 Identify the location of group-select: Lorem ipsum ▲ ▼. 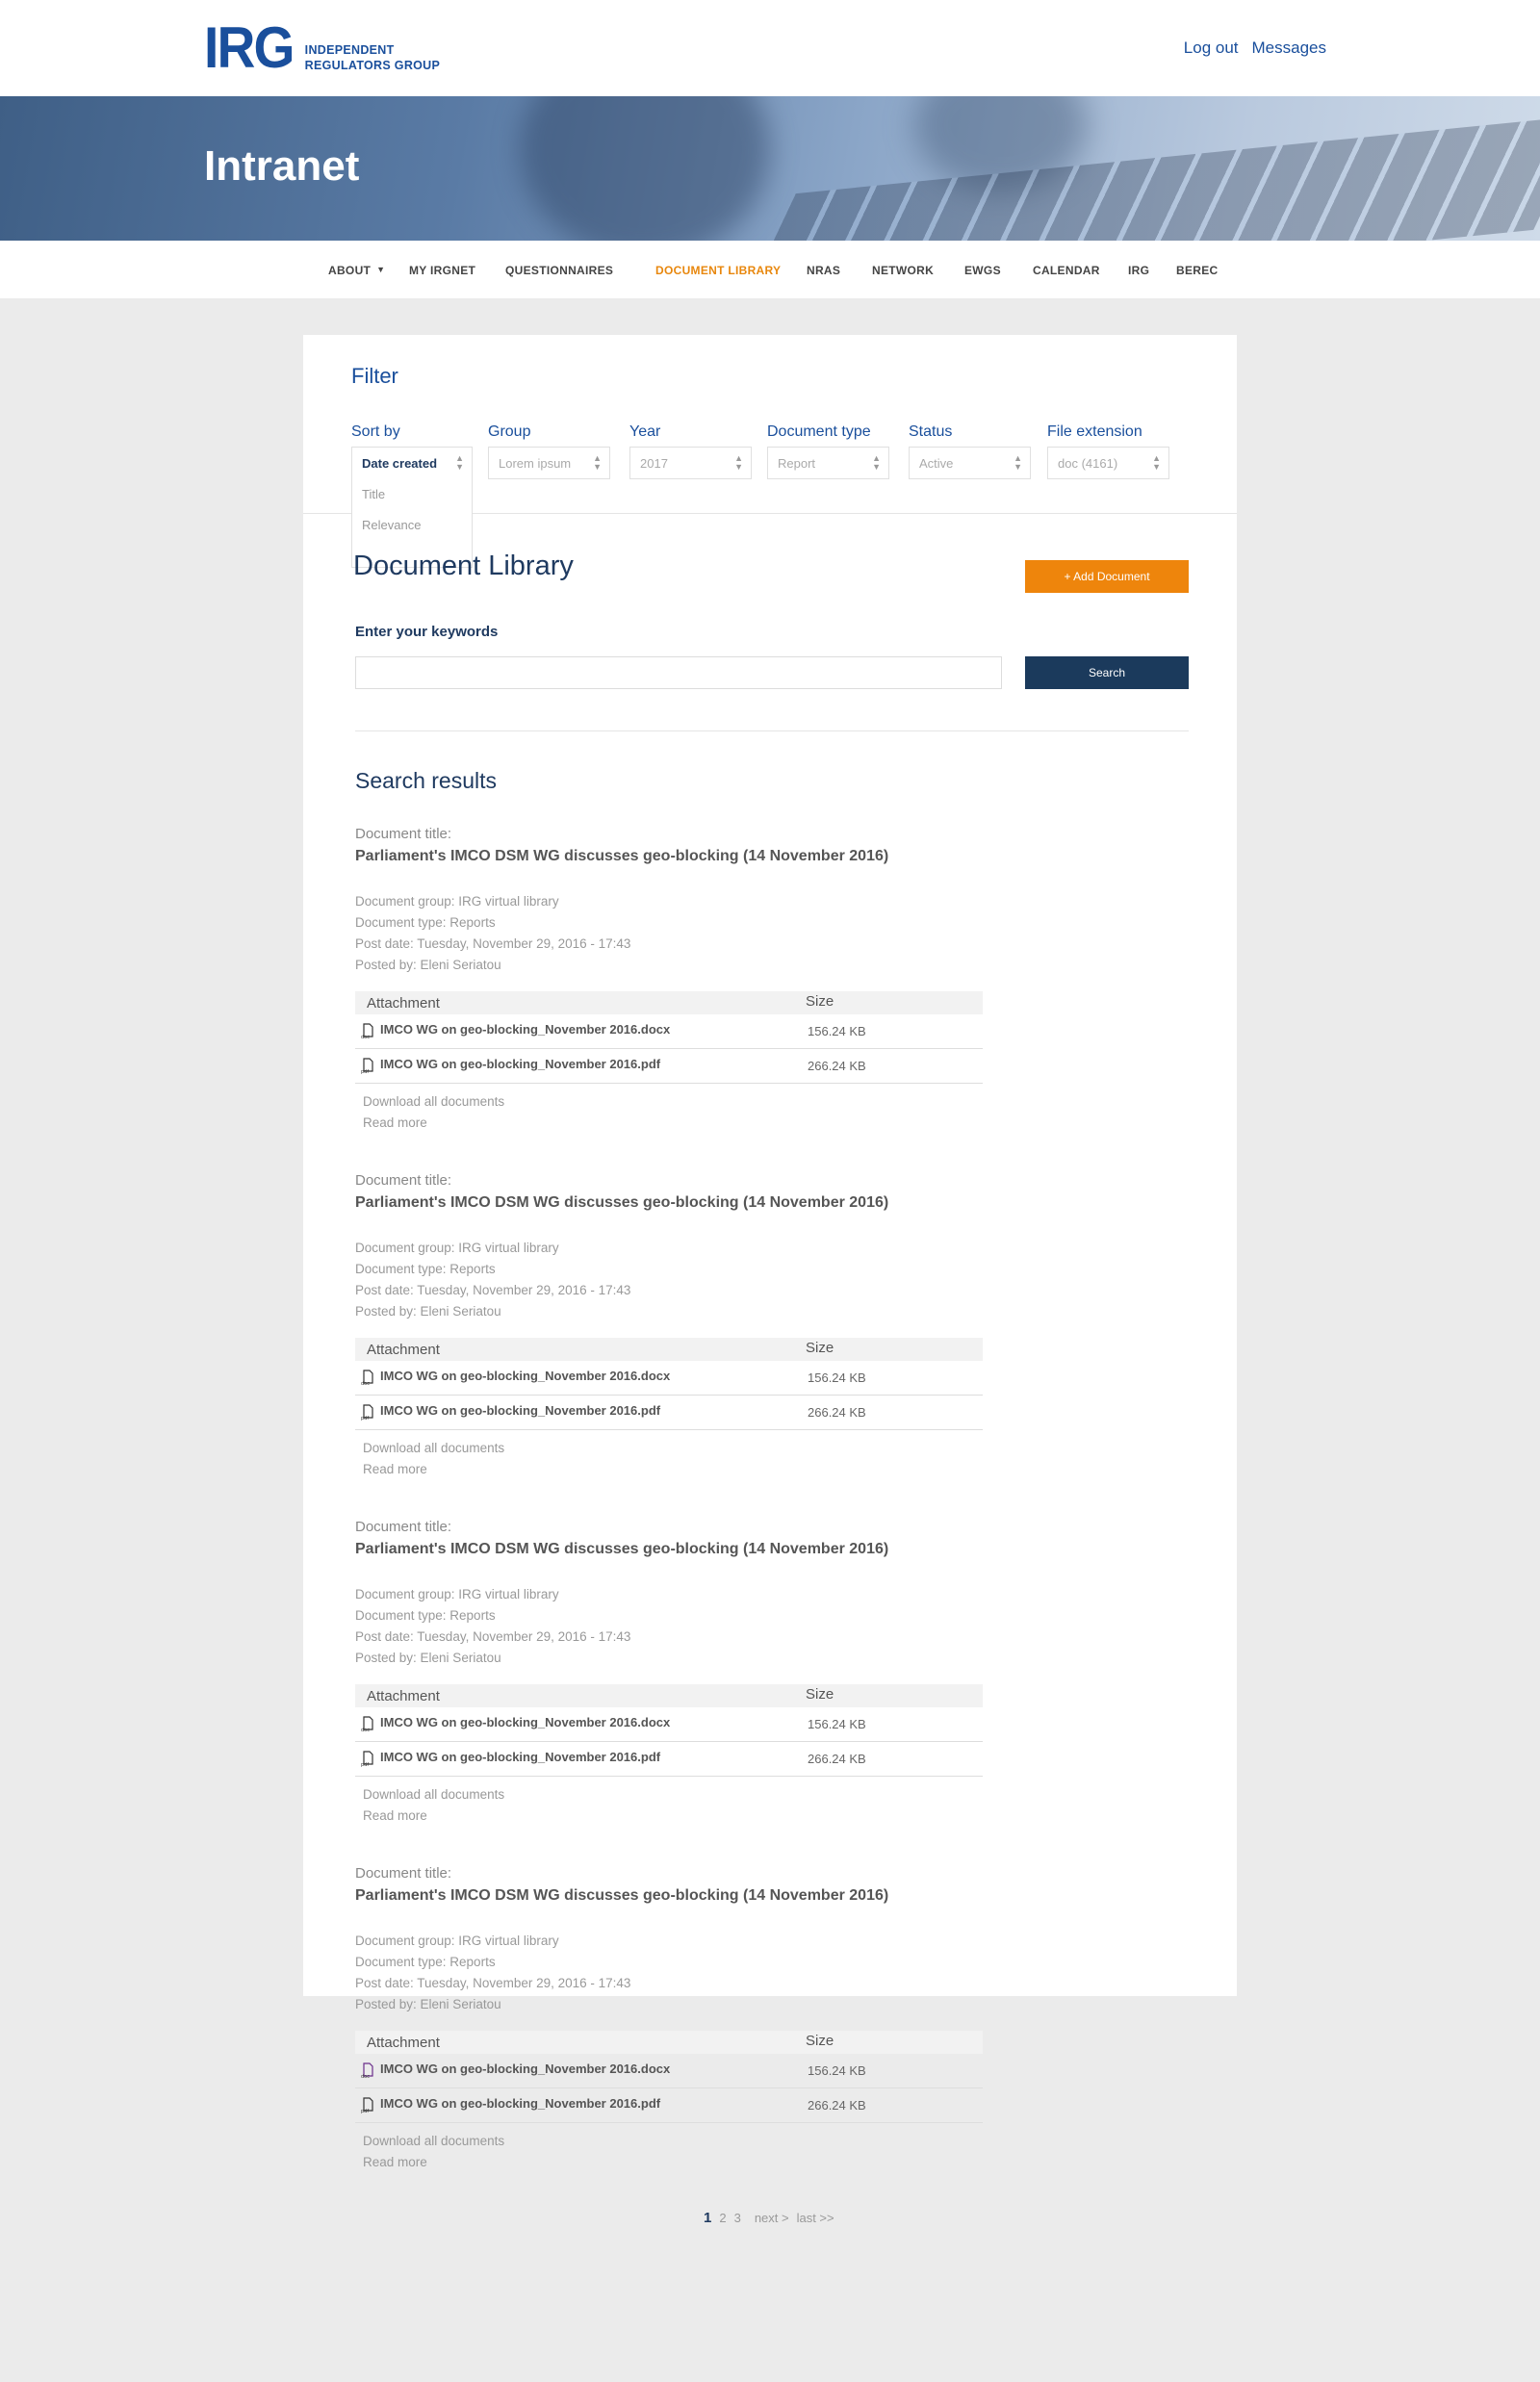
(549, 463).